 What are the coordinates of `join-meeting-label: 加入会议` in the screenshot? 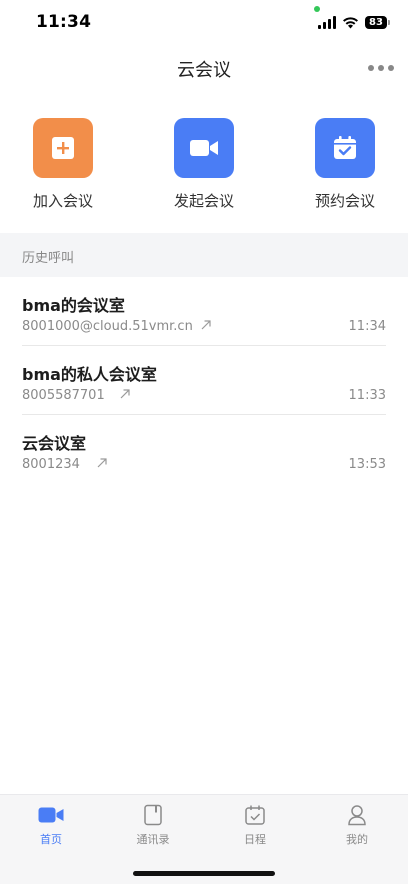 It's located at (62, 201).